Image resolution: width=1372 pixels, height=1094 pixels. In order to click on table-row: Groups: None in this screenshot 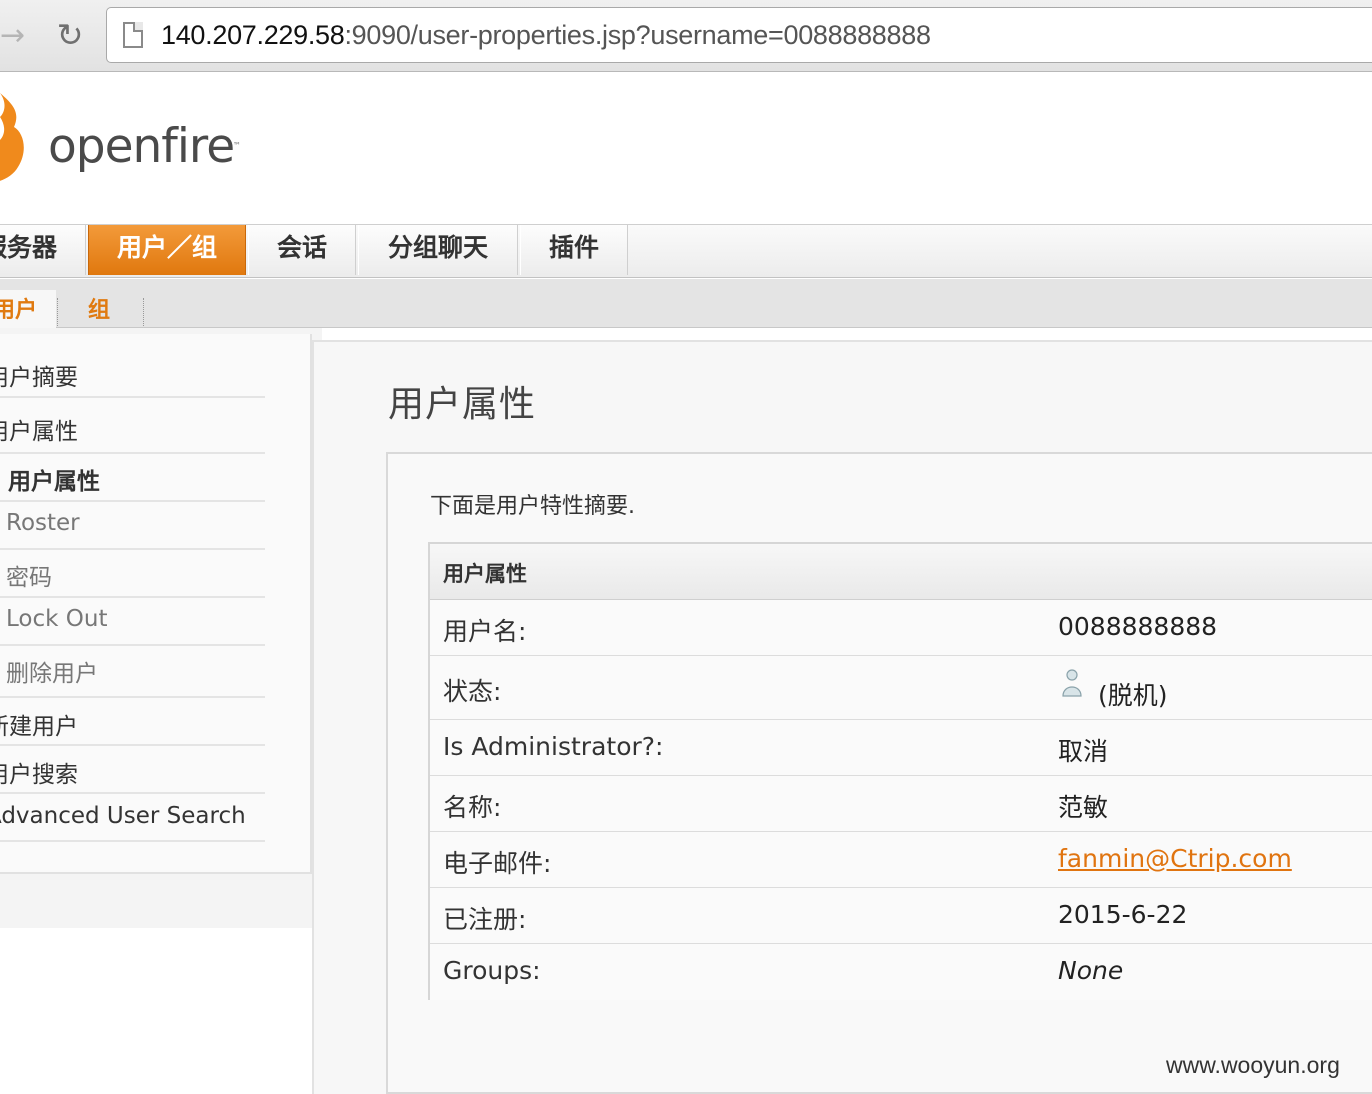, I will do `click(901, 972)`.